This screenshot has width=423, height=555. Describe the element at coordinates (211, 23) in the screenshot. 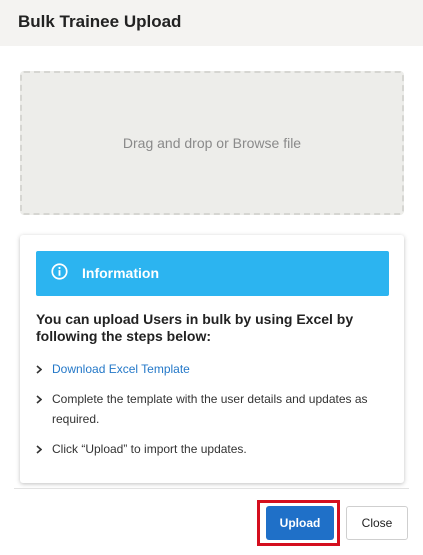

I see `dialog-header: Bulk Trainee Upload` at that location.